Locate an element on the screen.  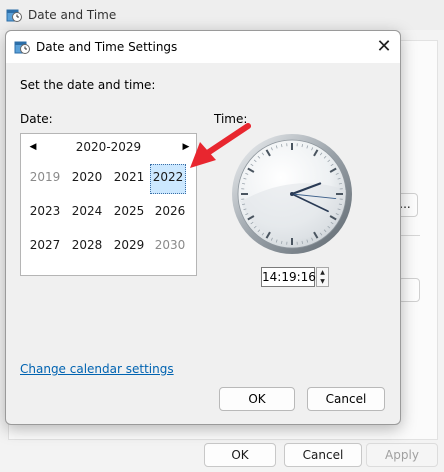
calendar-year-cell: 2025 is located at coordinates (129, 211).